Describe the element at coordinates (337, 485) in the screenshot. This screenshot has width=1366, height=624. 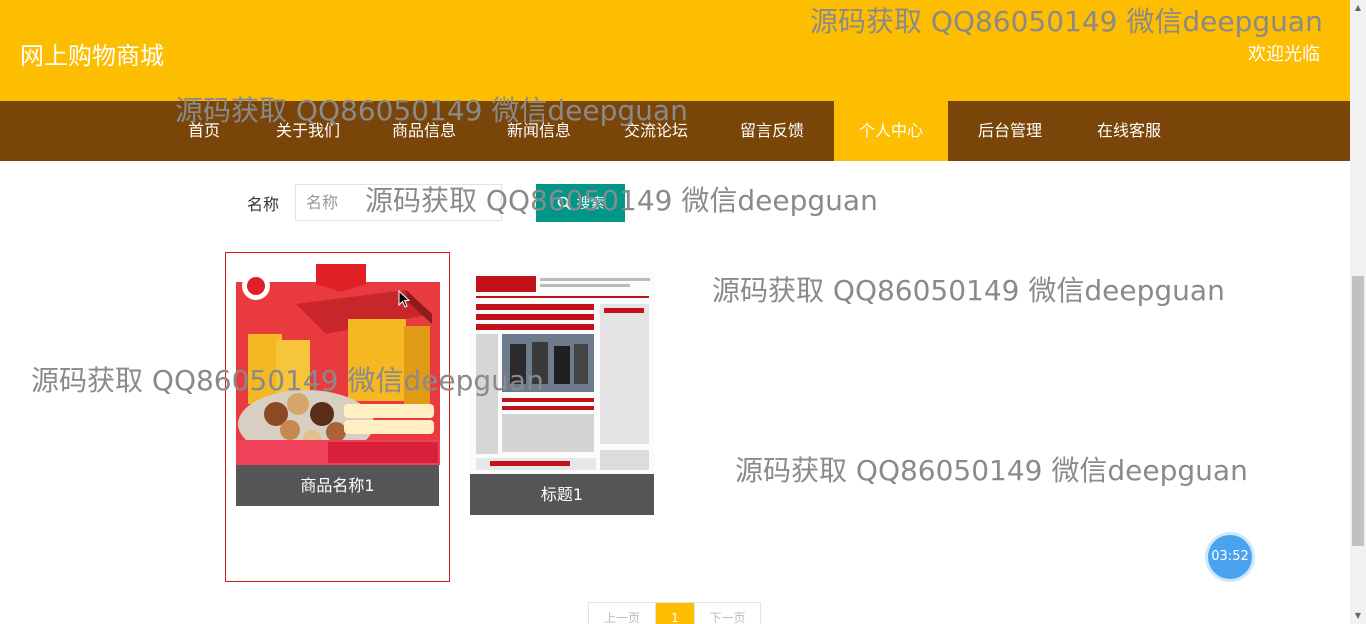
I see `product-title: 商品名称1` at that location.